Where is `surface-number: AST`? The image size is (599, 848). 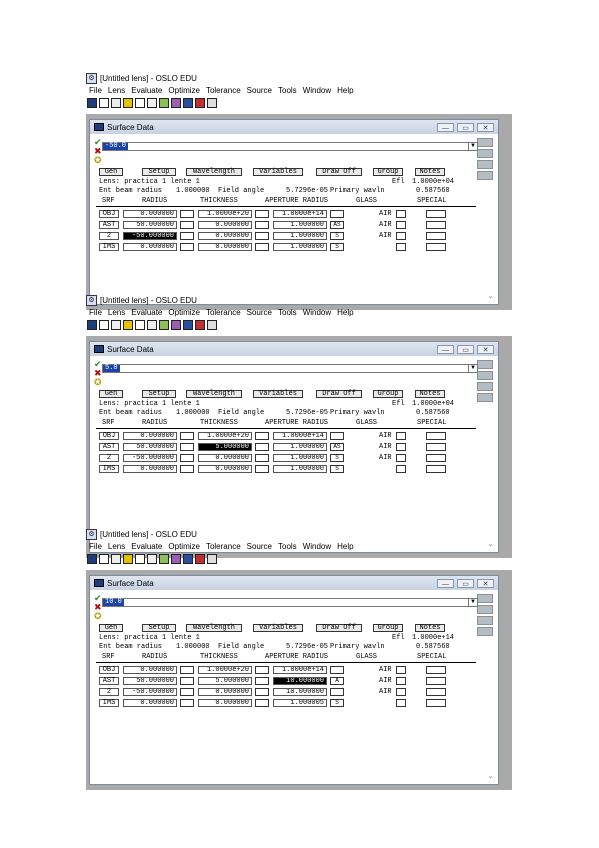
surface-number: AST is located at coordinates (109, 225).